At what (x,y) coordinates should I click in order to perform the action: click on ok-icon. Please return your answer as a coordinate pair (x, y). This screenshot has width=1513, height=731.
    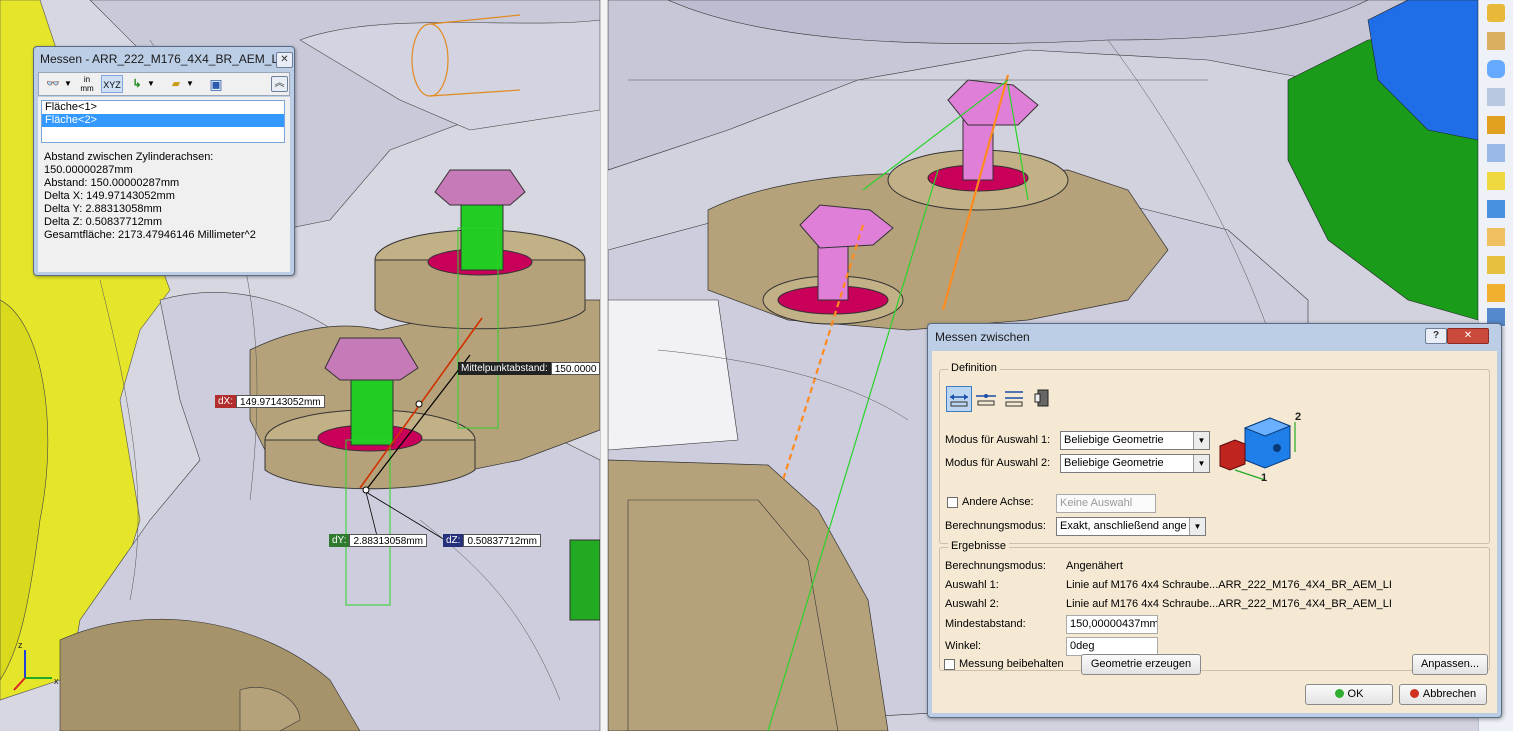
    Looking at the image, I should click on (1339, 693).